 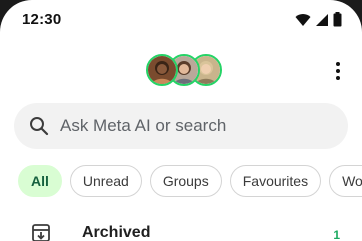 I want to click on wifi-icon, so click(x=303, y=22).